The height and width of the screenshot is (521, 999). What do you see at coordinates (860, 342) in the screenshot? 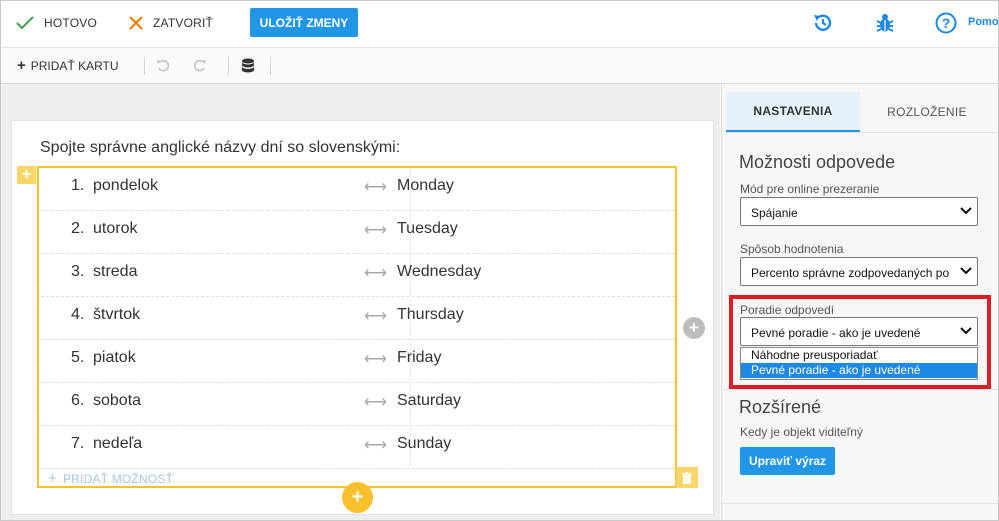
I see `highlight-frame` at bounding box center [860, 342].